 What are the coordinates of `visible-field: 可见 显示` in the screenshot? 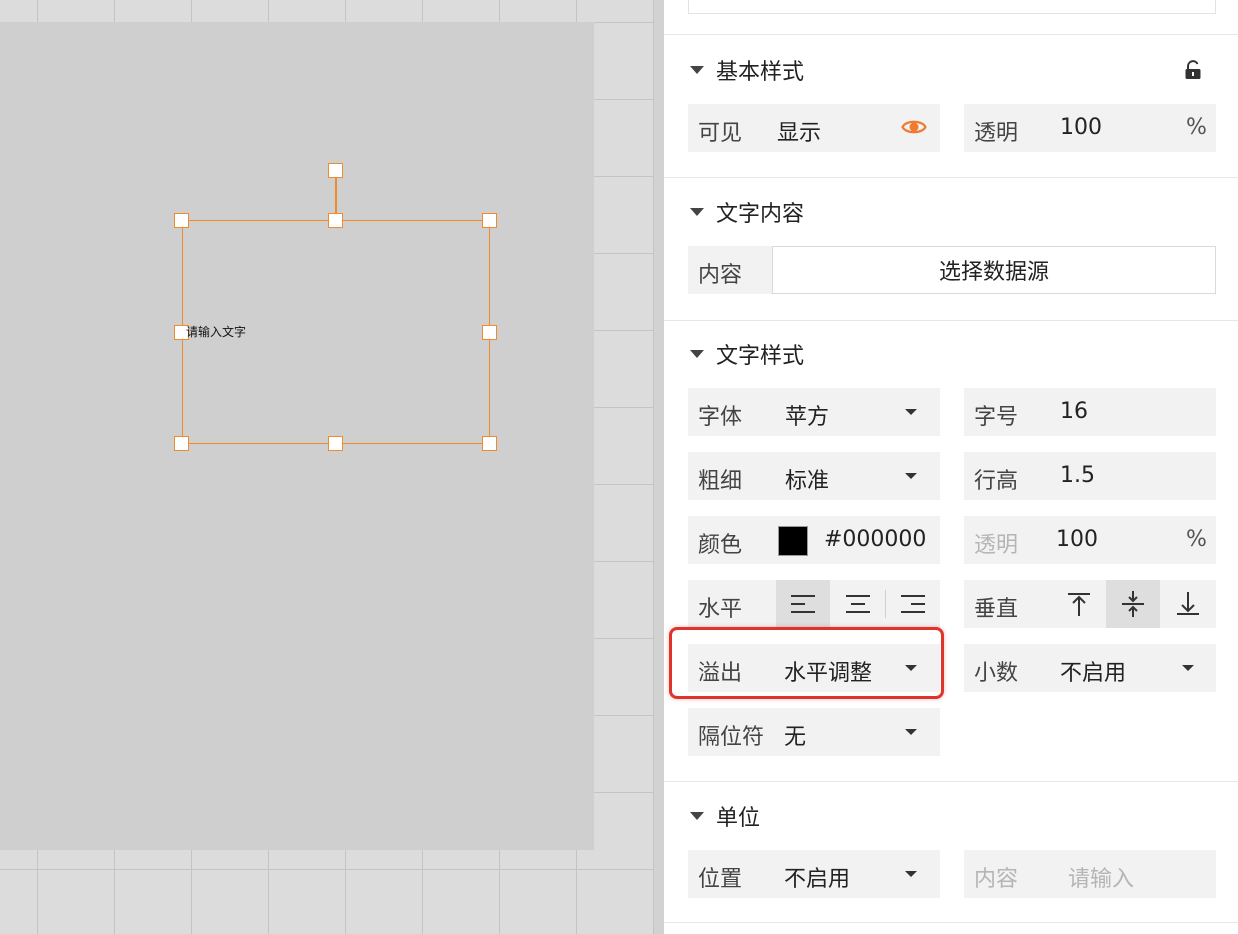 It's located at (814, 128).